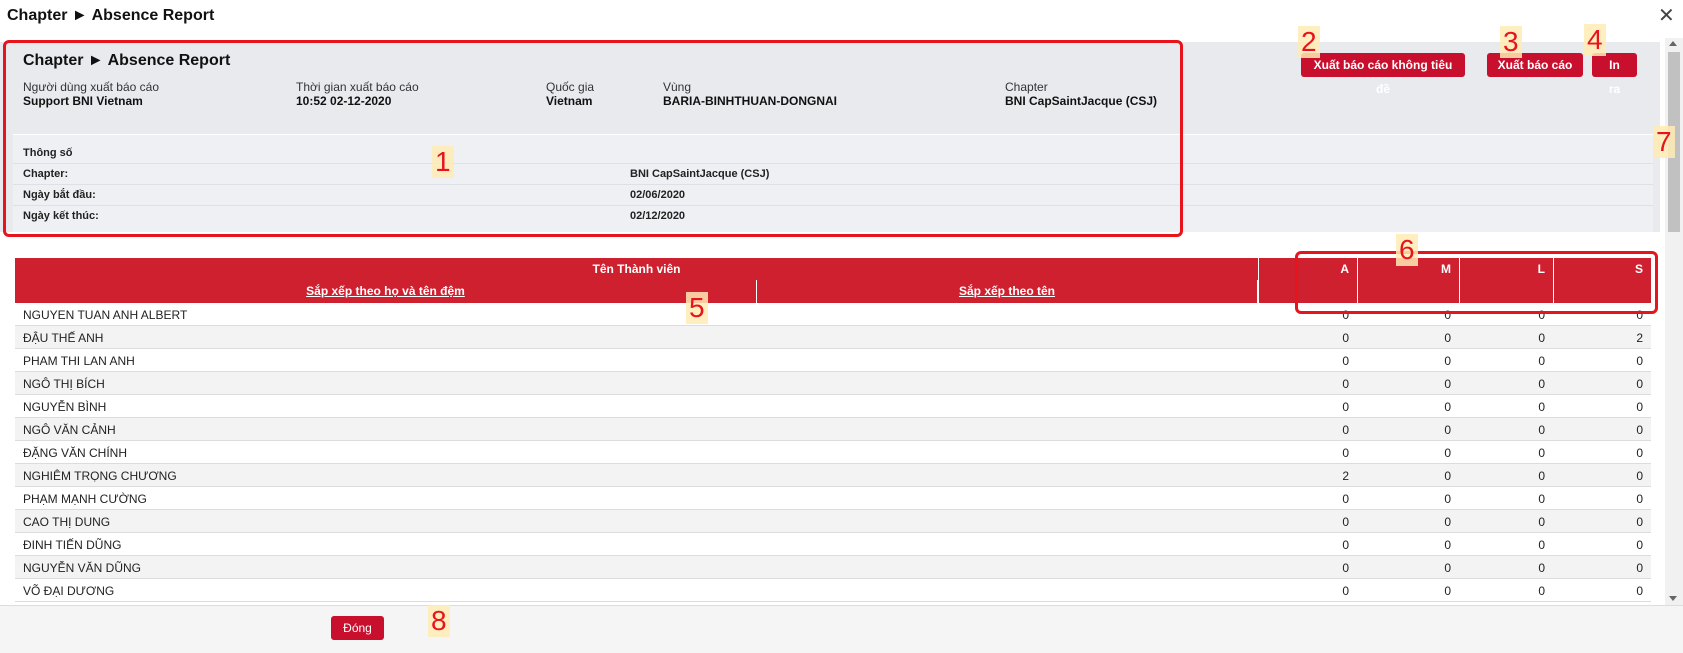  I want to click on table-row: NGUYỄN BÌNH 0 0 0 0, so click(833, 406).